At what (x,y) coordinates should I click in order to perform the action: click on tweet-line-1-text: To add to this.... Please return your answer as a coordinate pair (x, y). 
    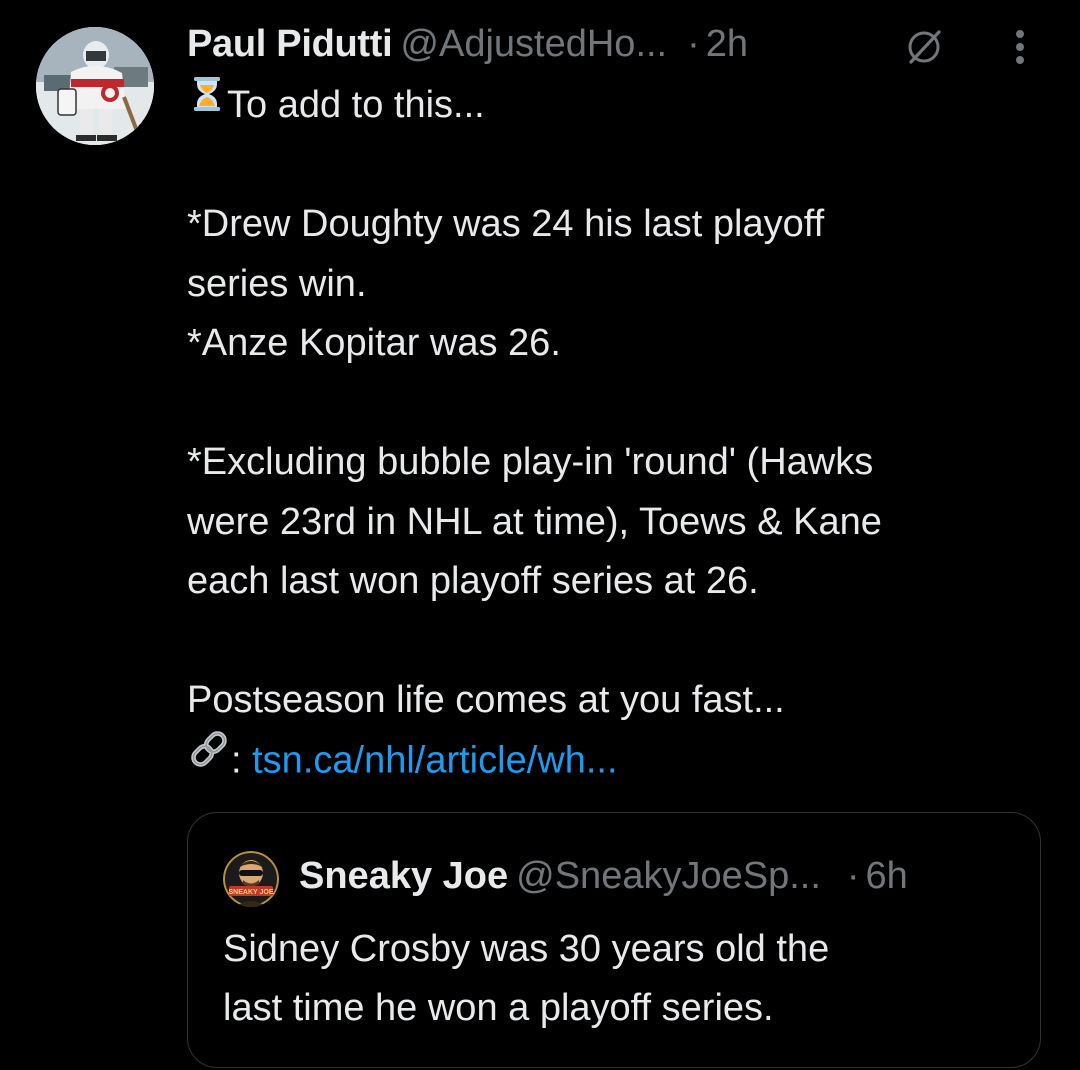
    Looking at the image, I should click on (356, 105).